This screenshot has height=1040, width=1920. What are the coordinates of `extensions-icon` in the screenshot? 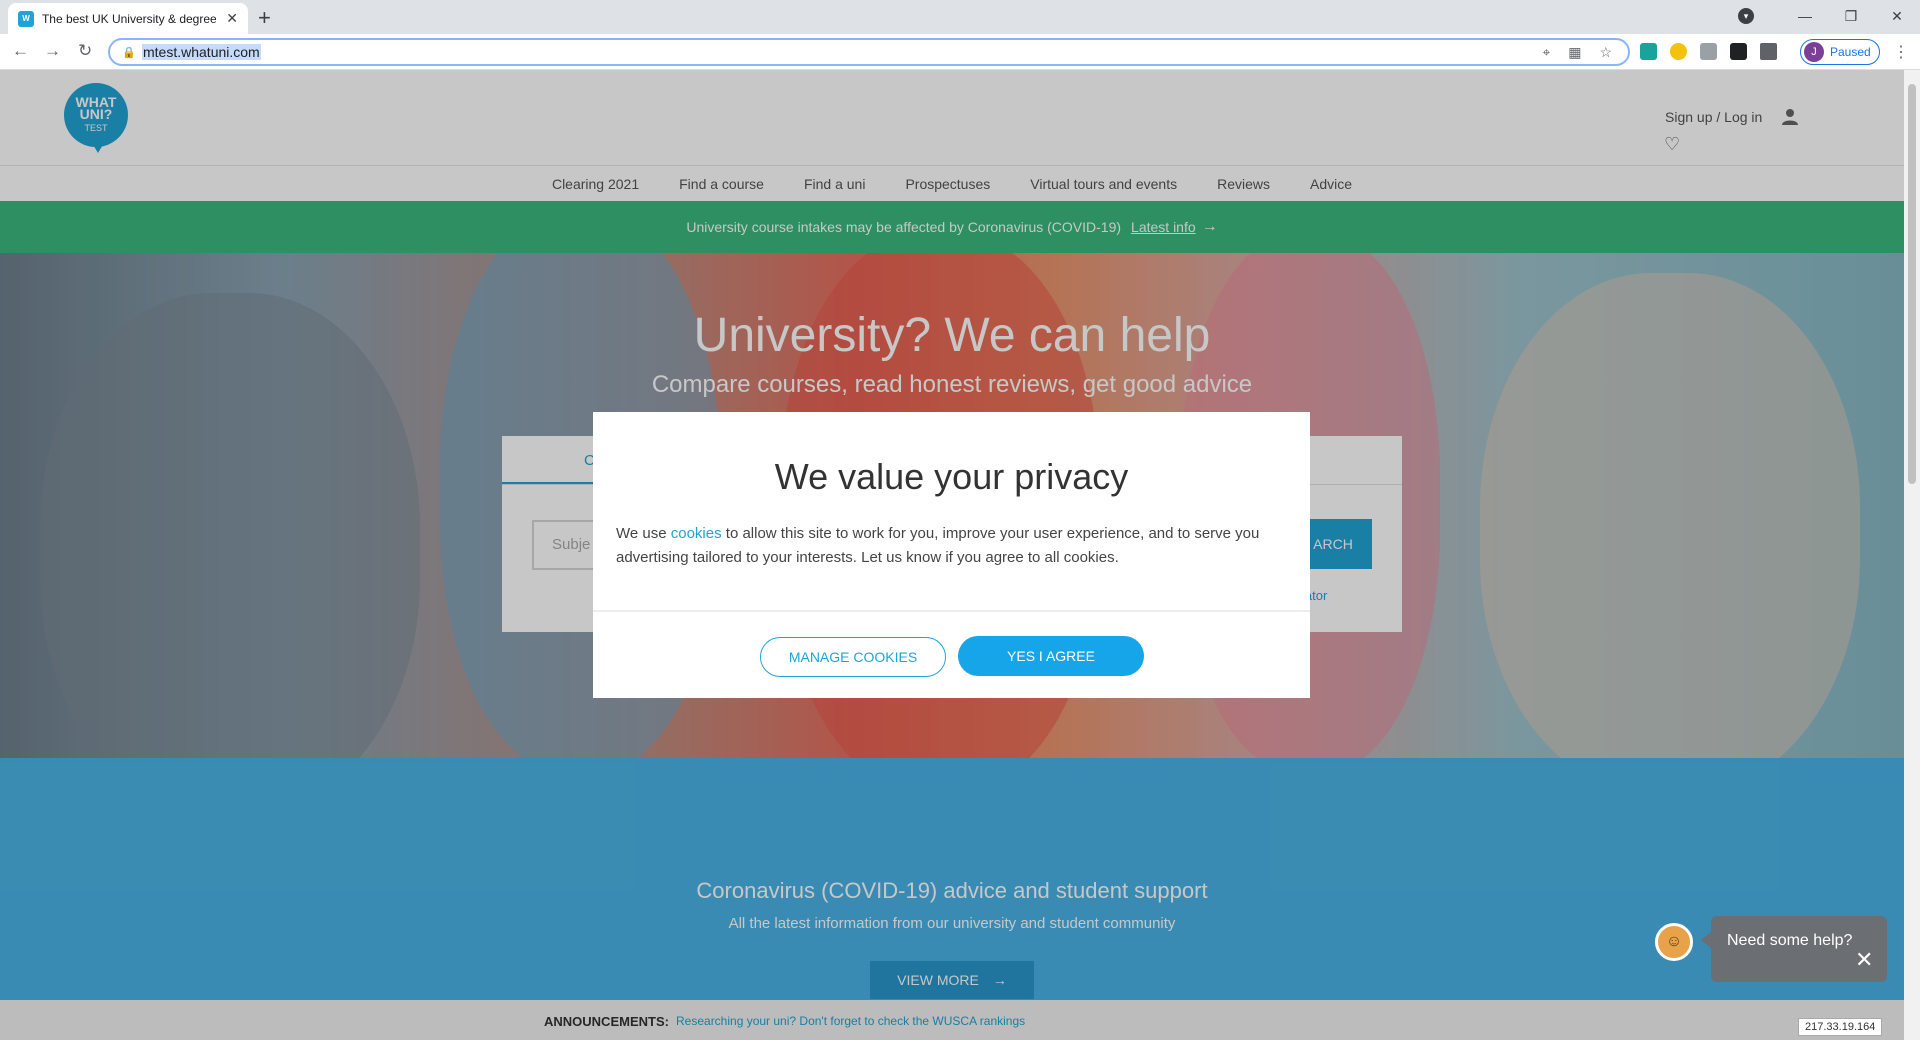 It's located at (1768, 51).